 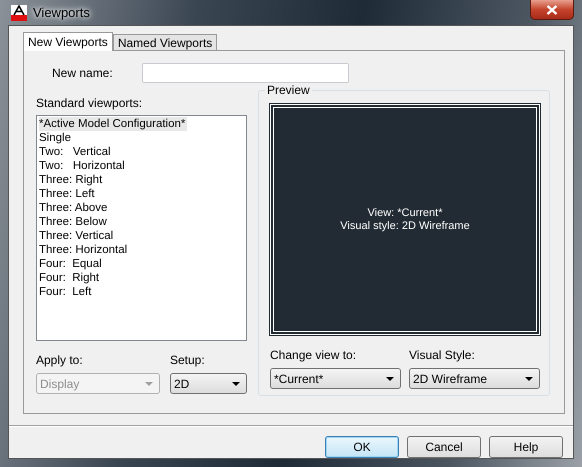 What do you see at coordinates (526, 447) in the screenshot?
I see `dialog-button: Help` at bounding box center [526, 447].